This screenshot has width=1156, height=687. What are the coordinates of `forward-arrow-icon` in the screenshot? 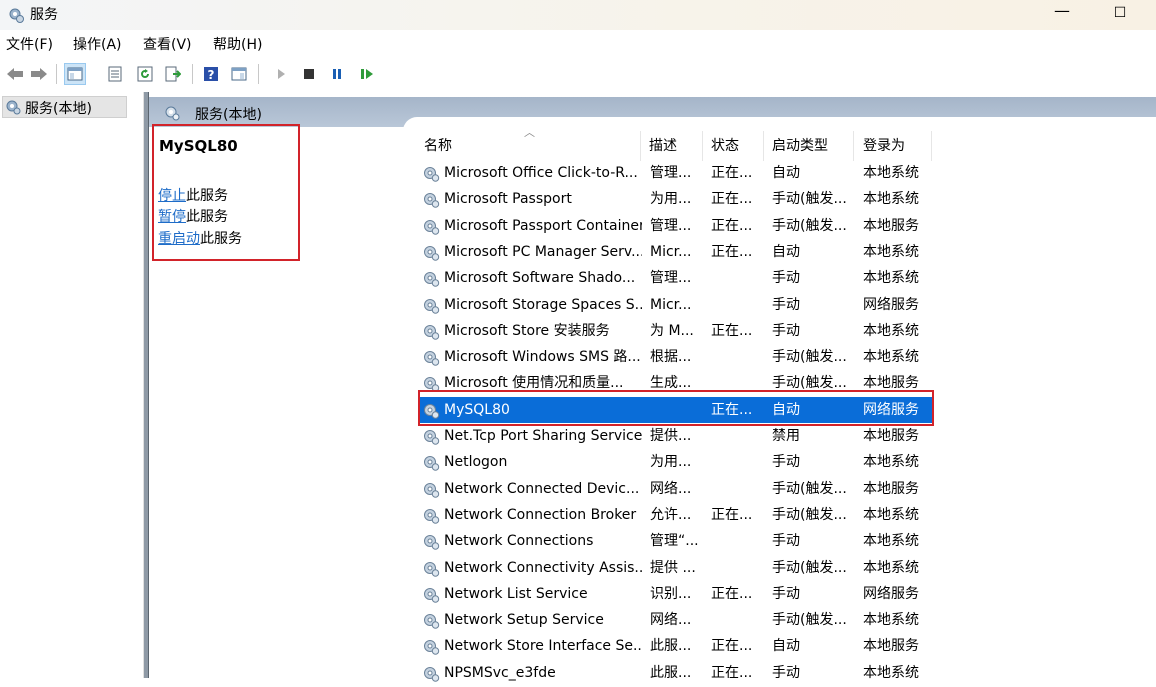 It's located at (39, 74).